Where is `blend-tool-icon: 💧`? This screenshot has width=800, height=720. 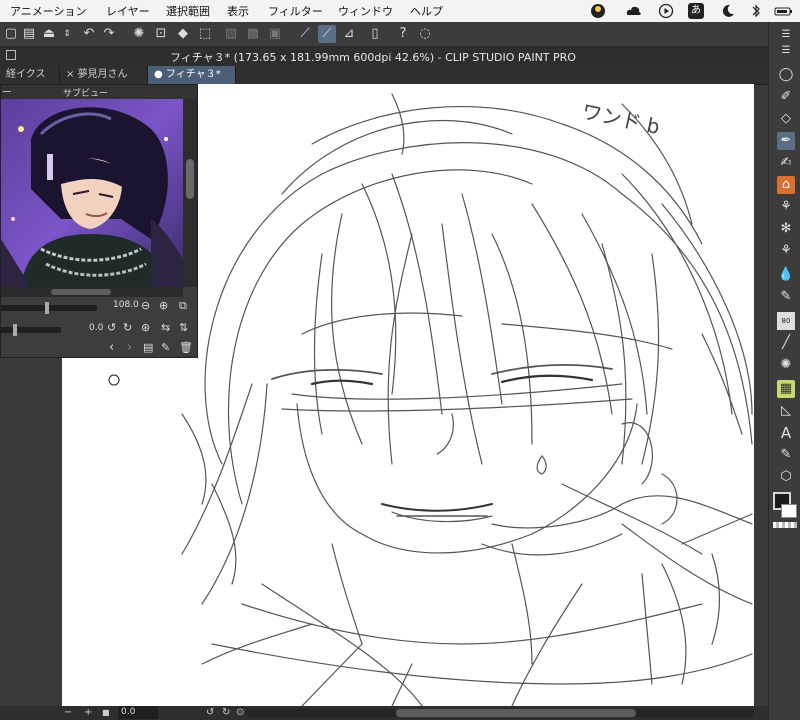
blend-tool-icon: 💧 is located at coordinates (786, 275).